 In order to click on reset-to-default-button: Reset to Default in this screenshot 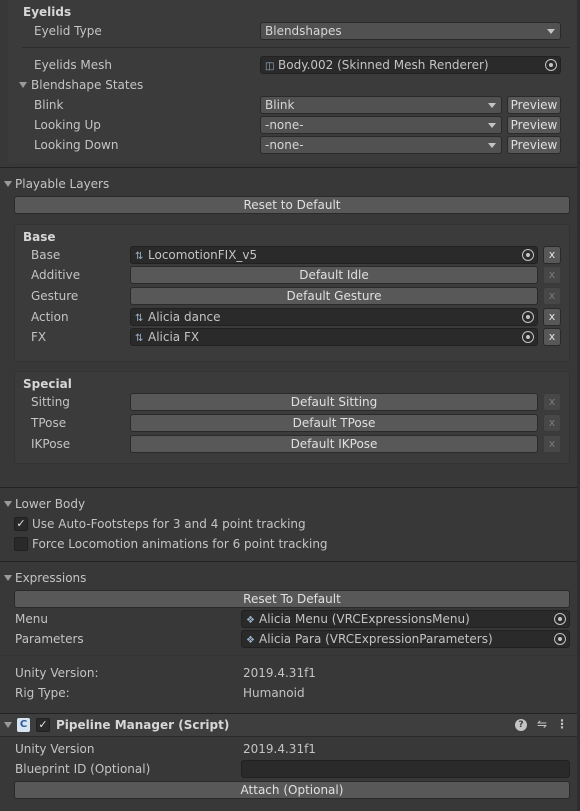, I will do `click(292, 205)`.